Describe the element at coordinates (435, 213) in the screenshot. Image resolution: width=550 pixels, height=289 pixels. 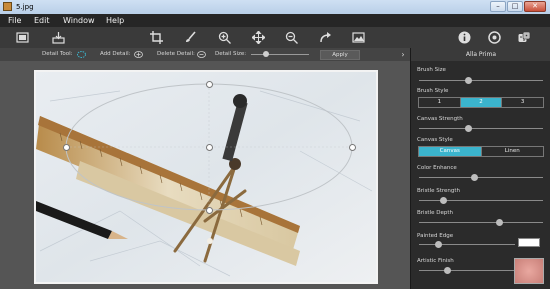
I see `bristle-depth-label: Bristle Depth` at that location.